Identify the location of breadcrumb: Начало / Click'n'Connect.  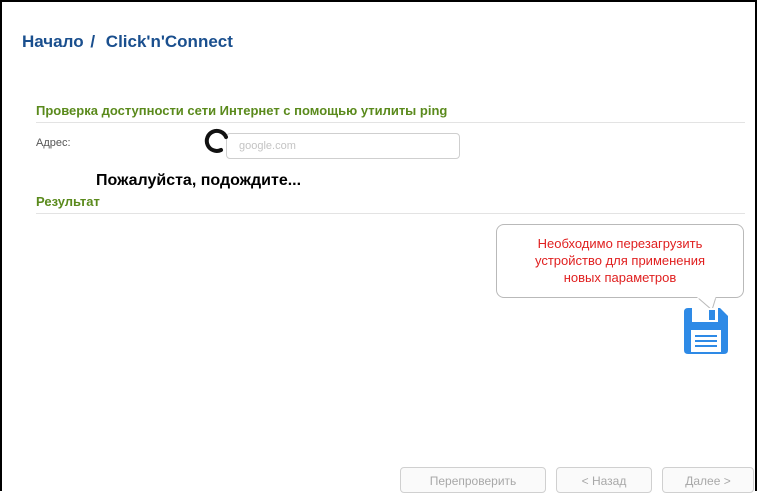
(127, 42).